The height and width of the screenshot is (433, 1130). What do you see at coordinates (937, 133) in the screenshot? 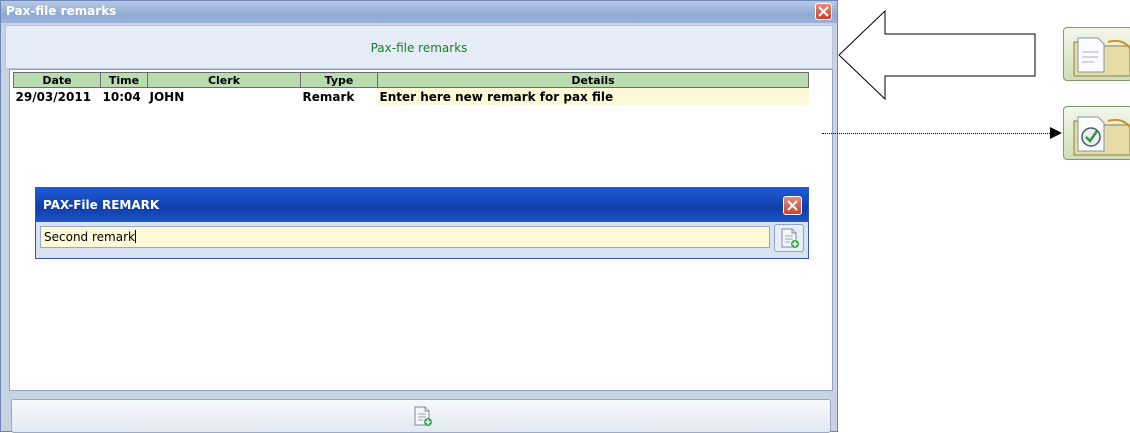
I see `dotted-connector-line` at bounding box center [937, 133].